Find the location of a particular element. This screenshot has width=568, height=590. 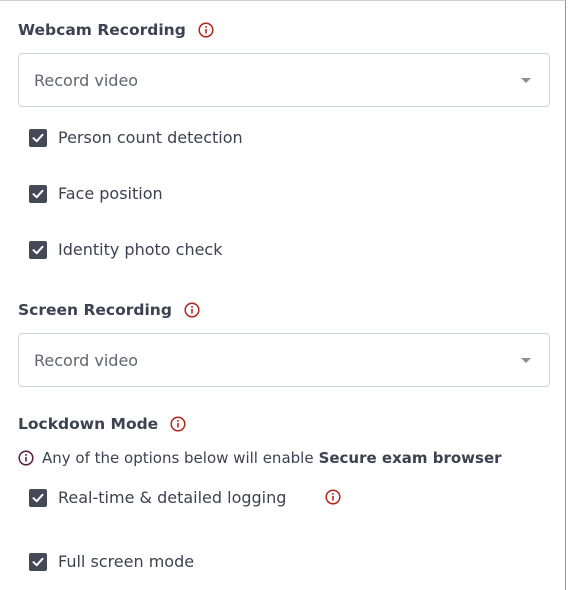

option-person-count: Person count detection is located at coordinates (136, 137).